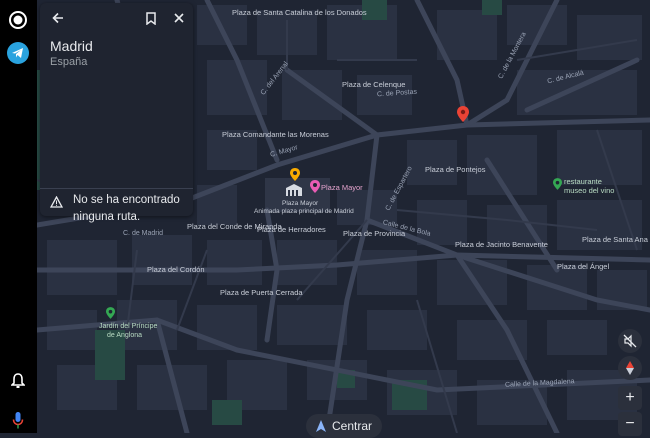 This screenshot has height=438, width=650. I want to click on plaza-mayor-pin-label: Plaza Mayor, so click(342, 187).